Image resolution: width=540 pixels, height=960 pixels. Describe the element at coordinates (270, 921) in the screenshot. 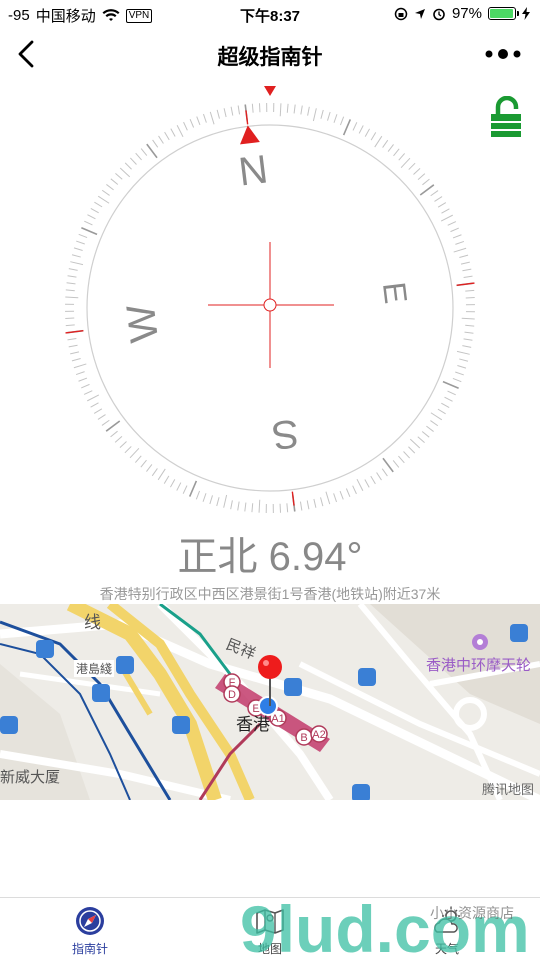

I see `map-icon` at that location.